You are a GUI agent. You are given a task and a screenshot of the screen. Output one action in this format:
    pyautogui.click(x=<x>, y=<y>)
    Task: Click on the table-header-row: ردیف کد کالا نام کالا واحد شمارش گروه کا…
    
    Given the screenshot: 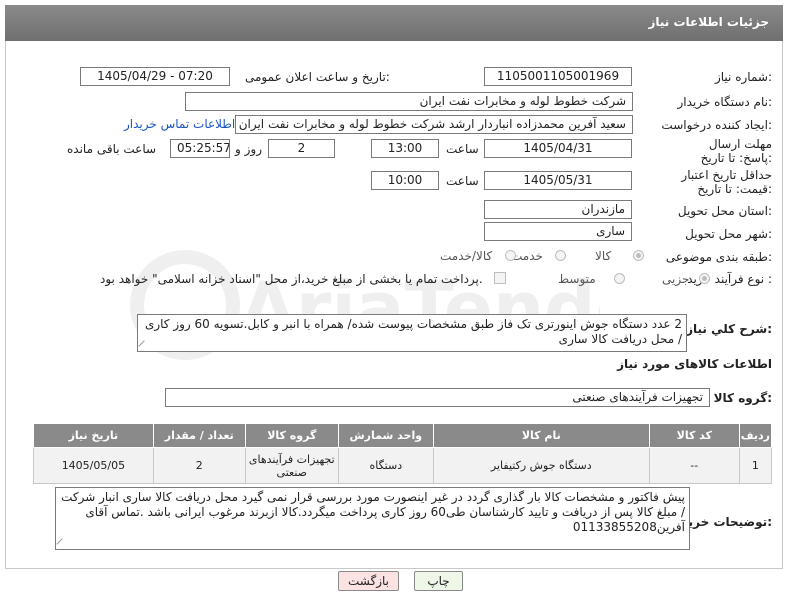 What is the action you would take?
    pyautogui.click(x=403, y=435)
    